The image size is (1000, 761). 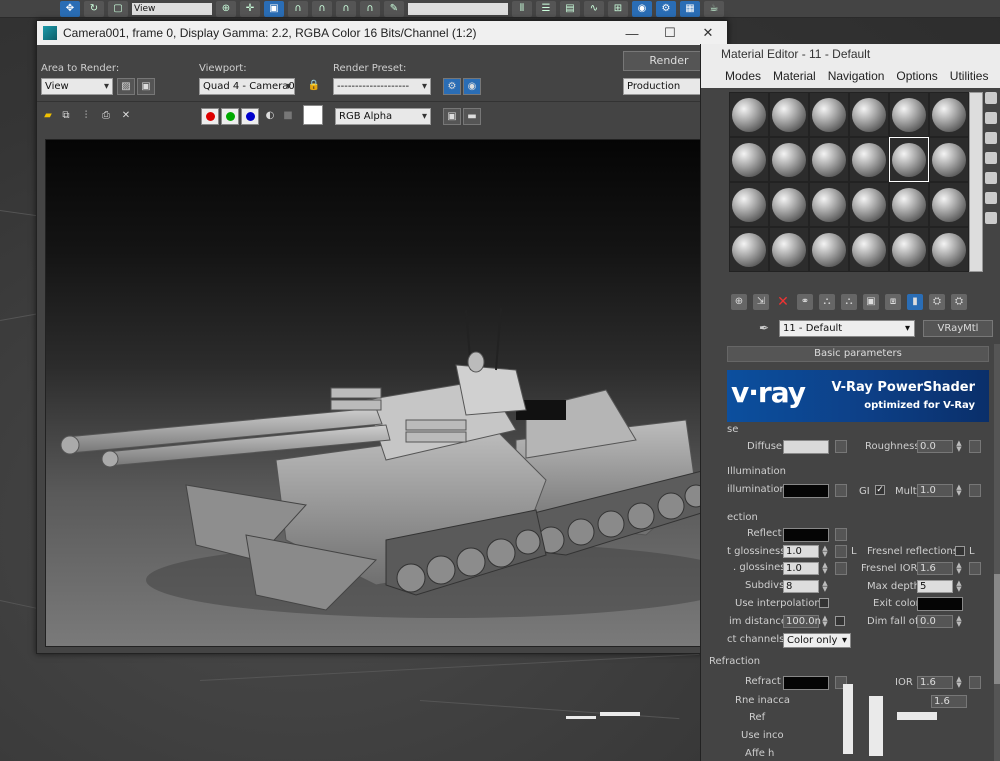 What do you see at coordinates (841, 490) in the screenshot?
I see `self-illum-map-button` at bounding box center [841, 490].